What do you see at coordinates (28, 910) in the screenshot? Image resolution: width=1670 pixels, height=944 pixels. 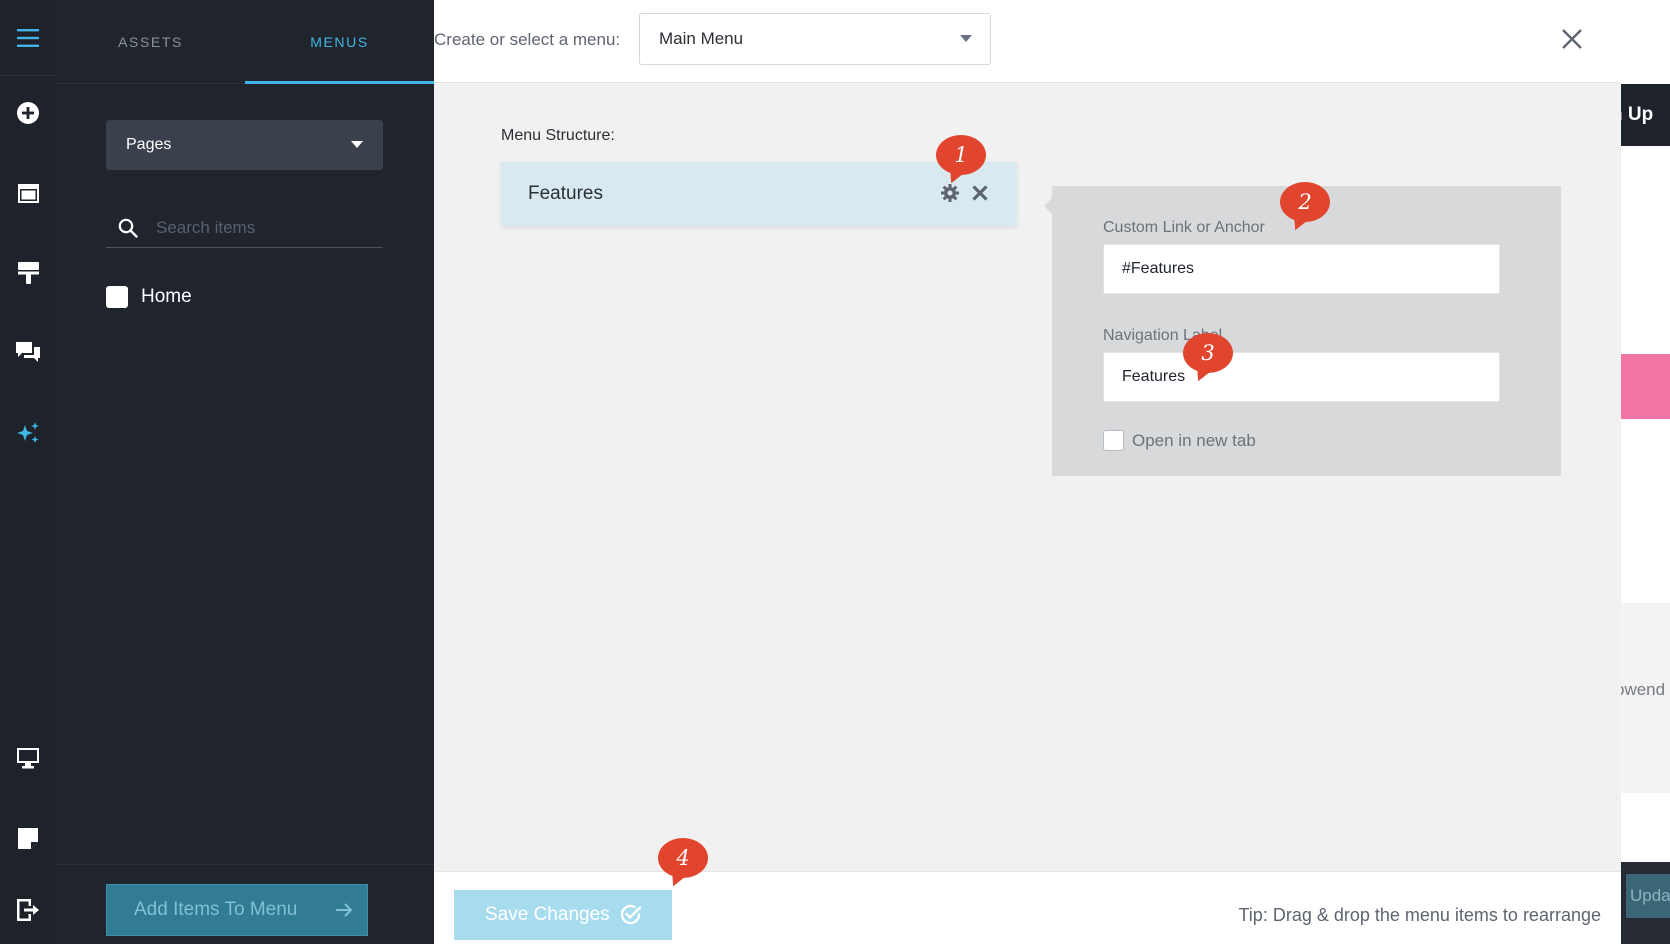 I see `exit-icon` at bounding box center [28, 910].